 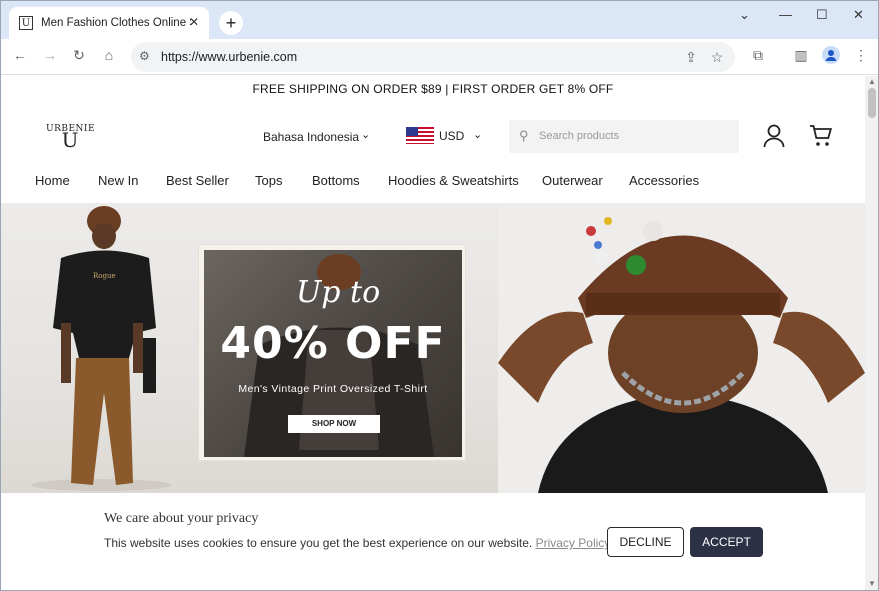 I want to click on language-selector: Bahasa Indonesia, so click(x=311, y=137).